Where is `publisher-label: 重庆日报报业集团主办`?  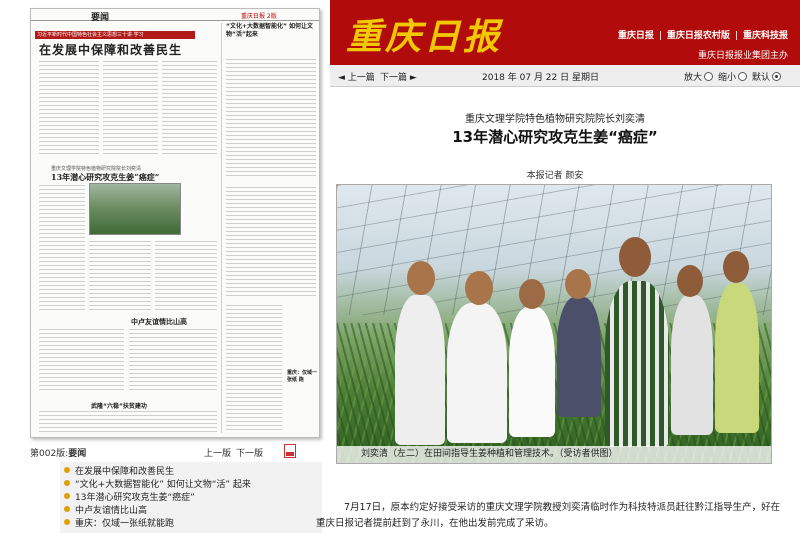
publisher-label: 重庆日报报业集团主办 is located at coordinates (742, 56).